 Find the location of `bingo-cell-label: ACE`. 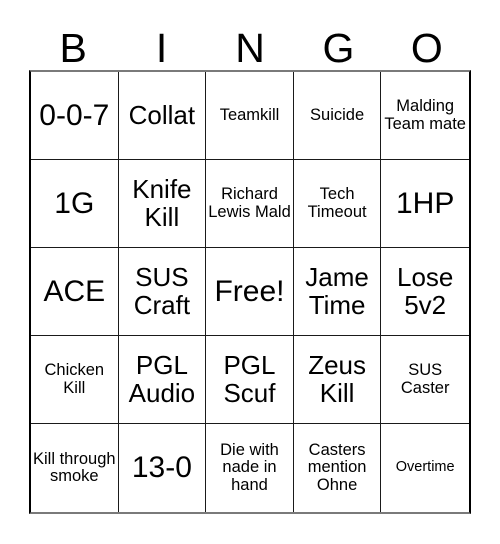

bingo-cell-label: ACE is located at coordinates (74, 291).